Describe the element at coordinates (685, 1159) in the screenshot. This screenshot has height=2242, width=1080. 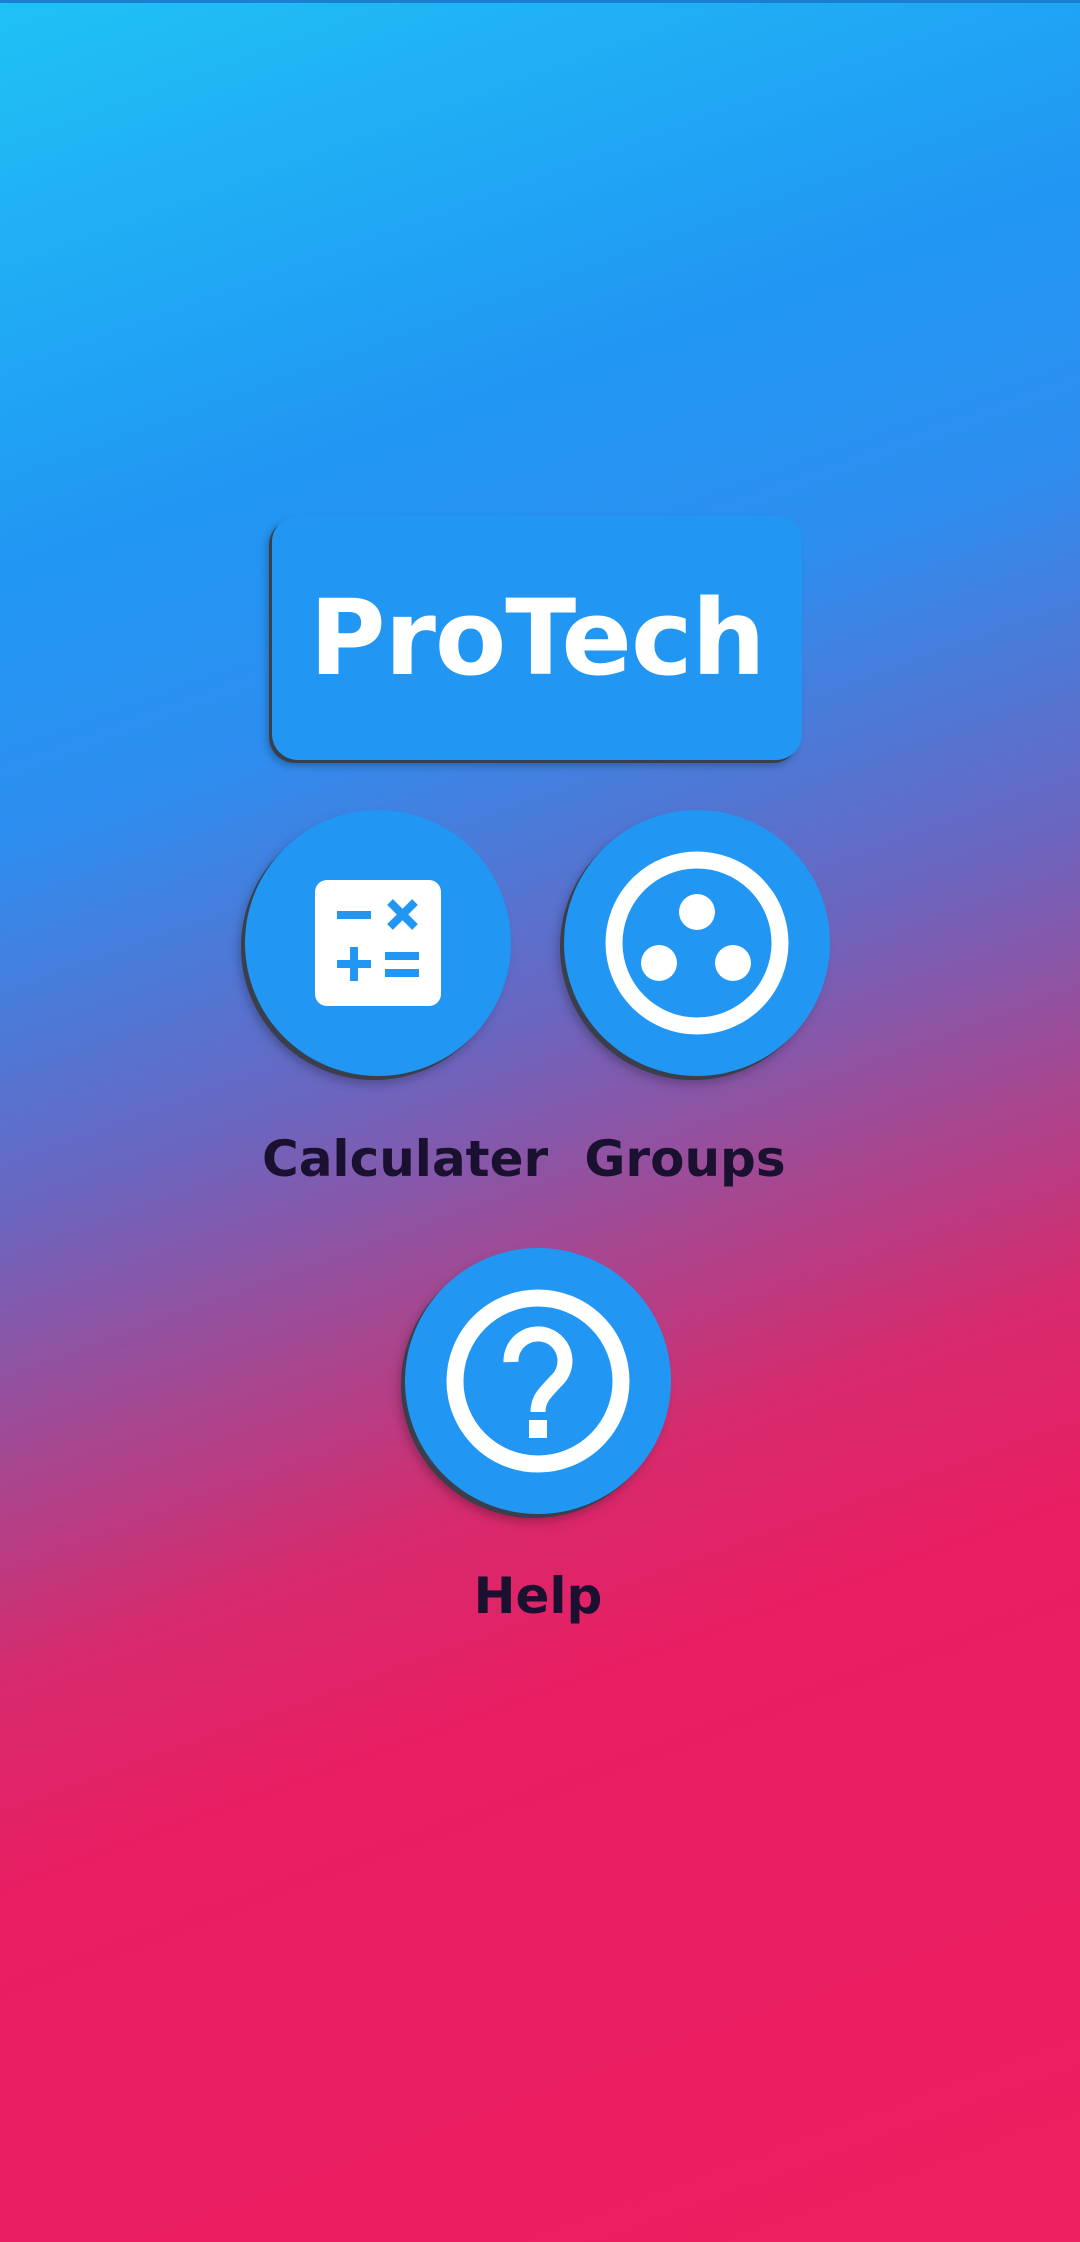
I see `groups-label: Groups` at that location.